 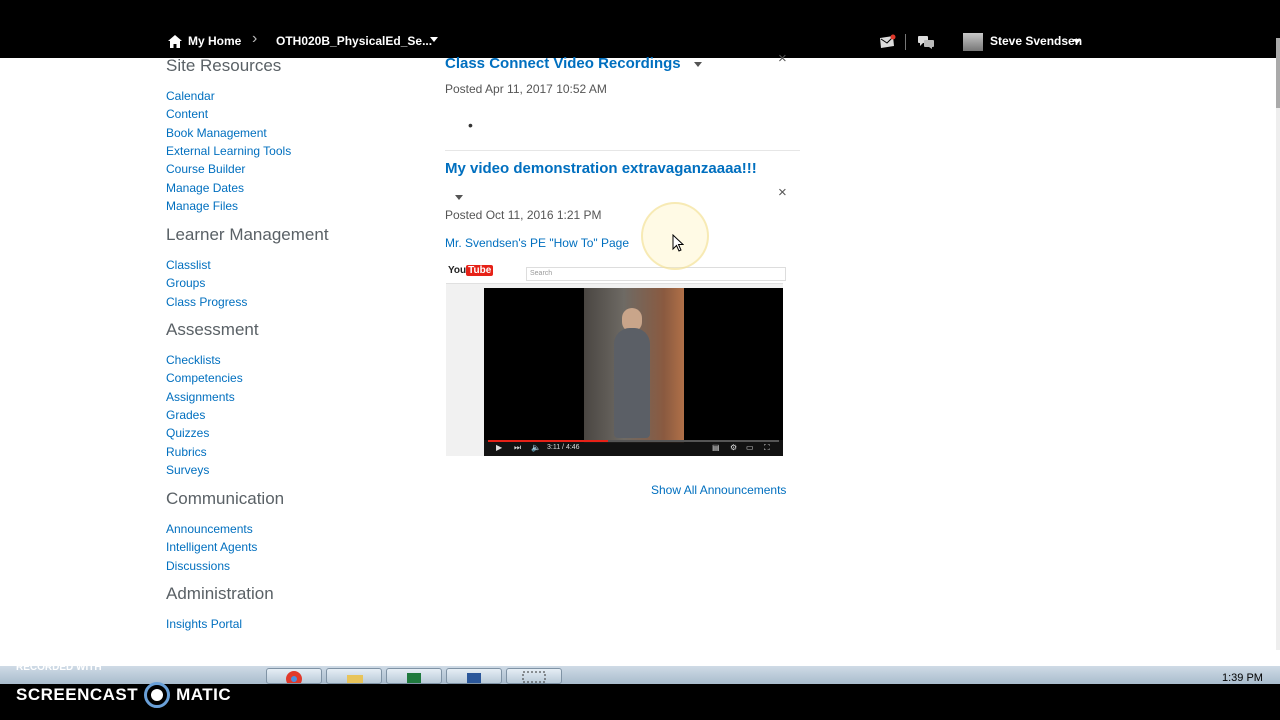 What do you see at coordinates (185, 415) in the screenshot?
I see `nav-link-grades: Grades` at bounding box center [185, 415].